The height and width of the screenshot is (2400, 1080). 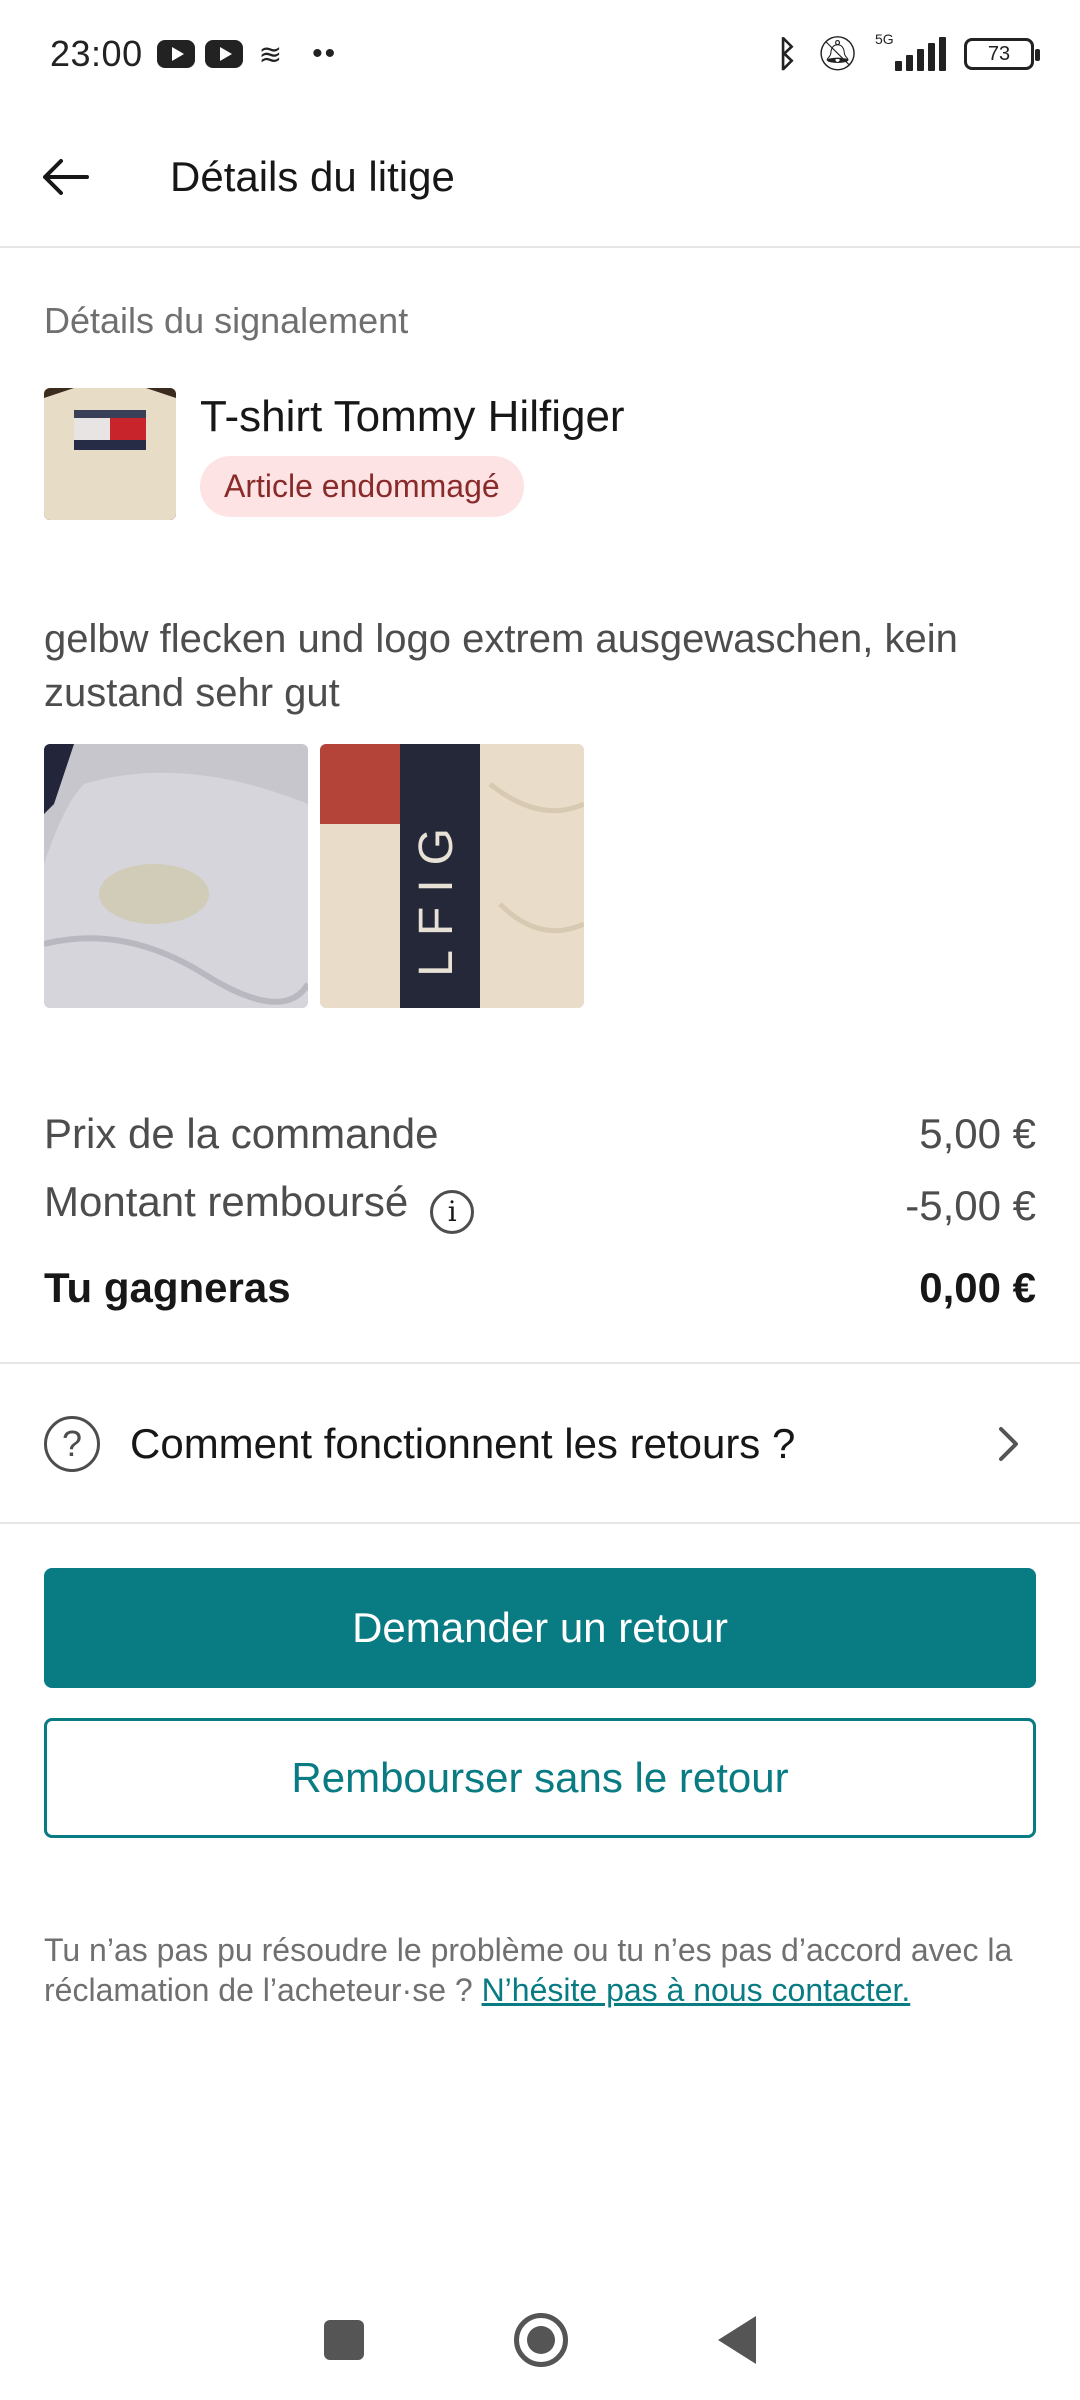 I want to click on logo-photo-image: LFIG, so click(x=452, y=876).